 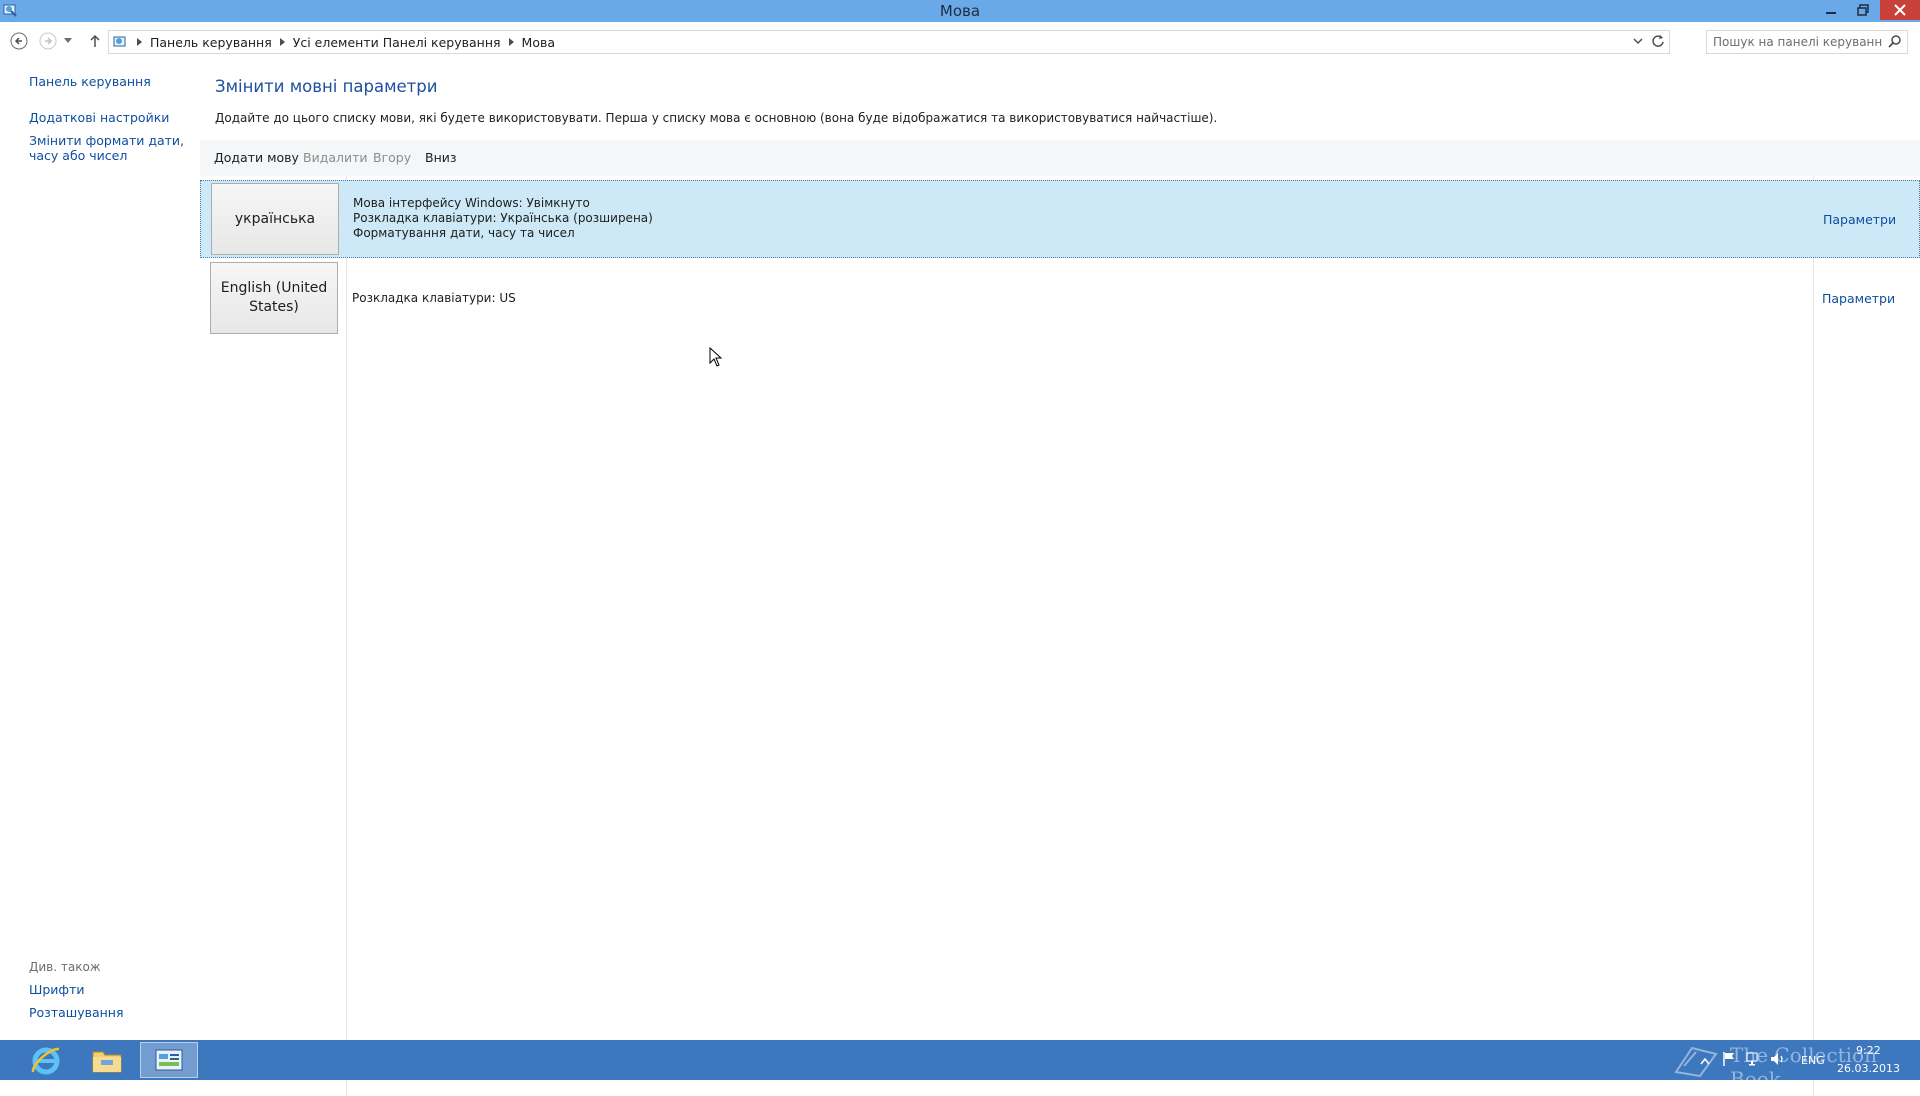 I want to click on restore-button, so click(x=1863, y=10).